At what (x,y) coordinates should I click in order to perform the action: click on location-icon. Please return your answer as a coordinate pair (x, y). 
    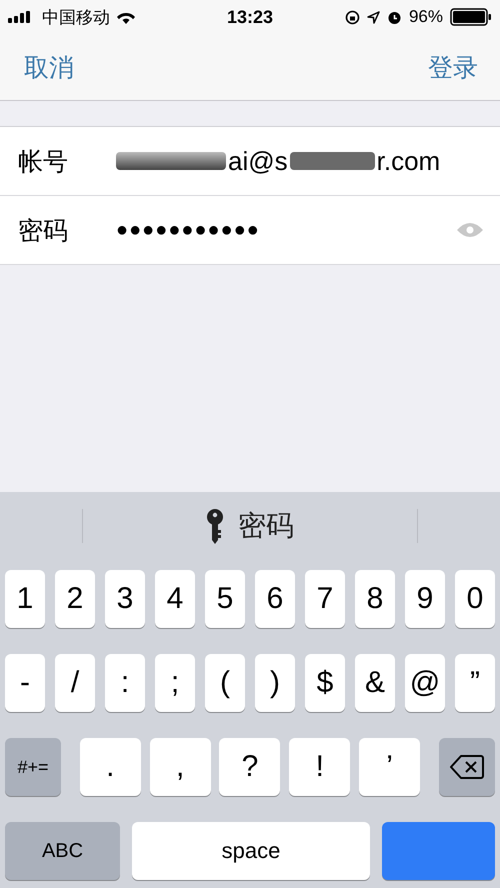
    Looking at the image, I should click on (373, 17).